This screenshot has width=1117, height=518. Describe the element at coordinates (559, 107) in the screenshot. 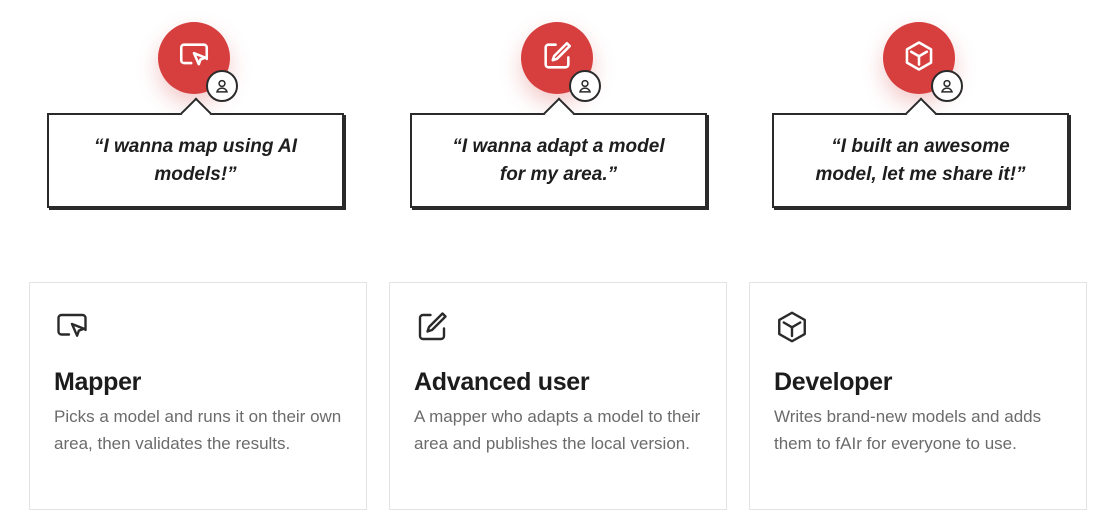

I see `persona-advanced-user: “I wanna adapt a model for my area.”` at that location.